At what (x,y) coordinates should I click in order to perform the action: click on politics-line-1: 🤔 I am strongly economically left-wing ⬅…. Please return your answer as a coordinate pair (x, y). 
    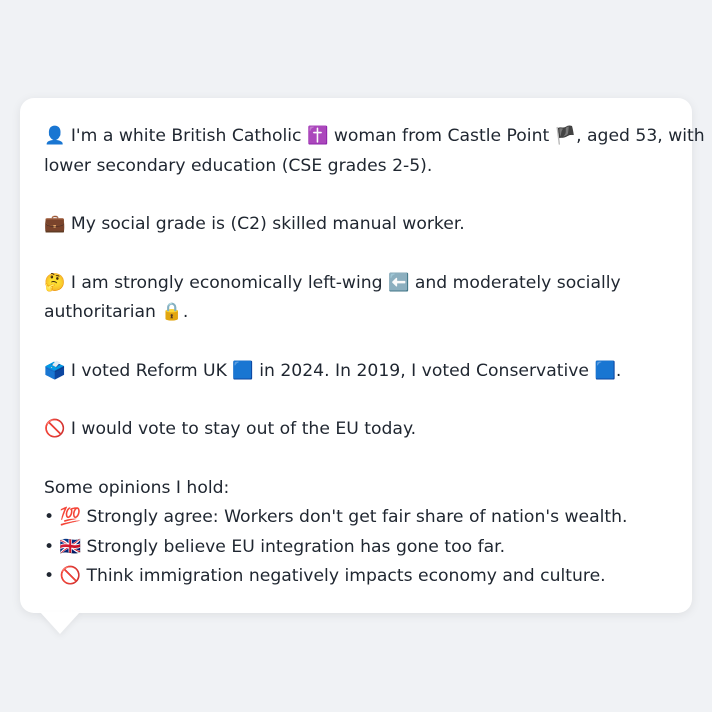
    Looking at the image, I should click on (332, 282).